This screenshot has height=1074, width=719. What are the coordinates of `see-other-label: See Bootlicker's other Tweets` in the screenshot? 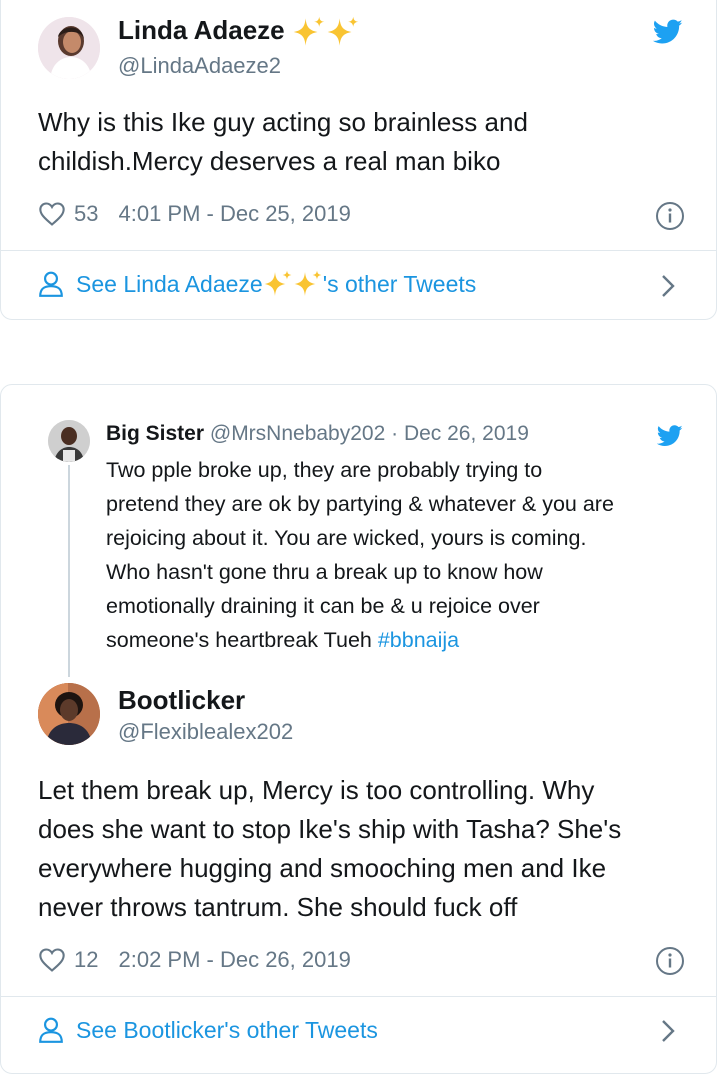 It's located at (227, 1029).